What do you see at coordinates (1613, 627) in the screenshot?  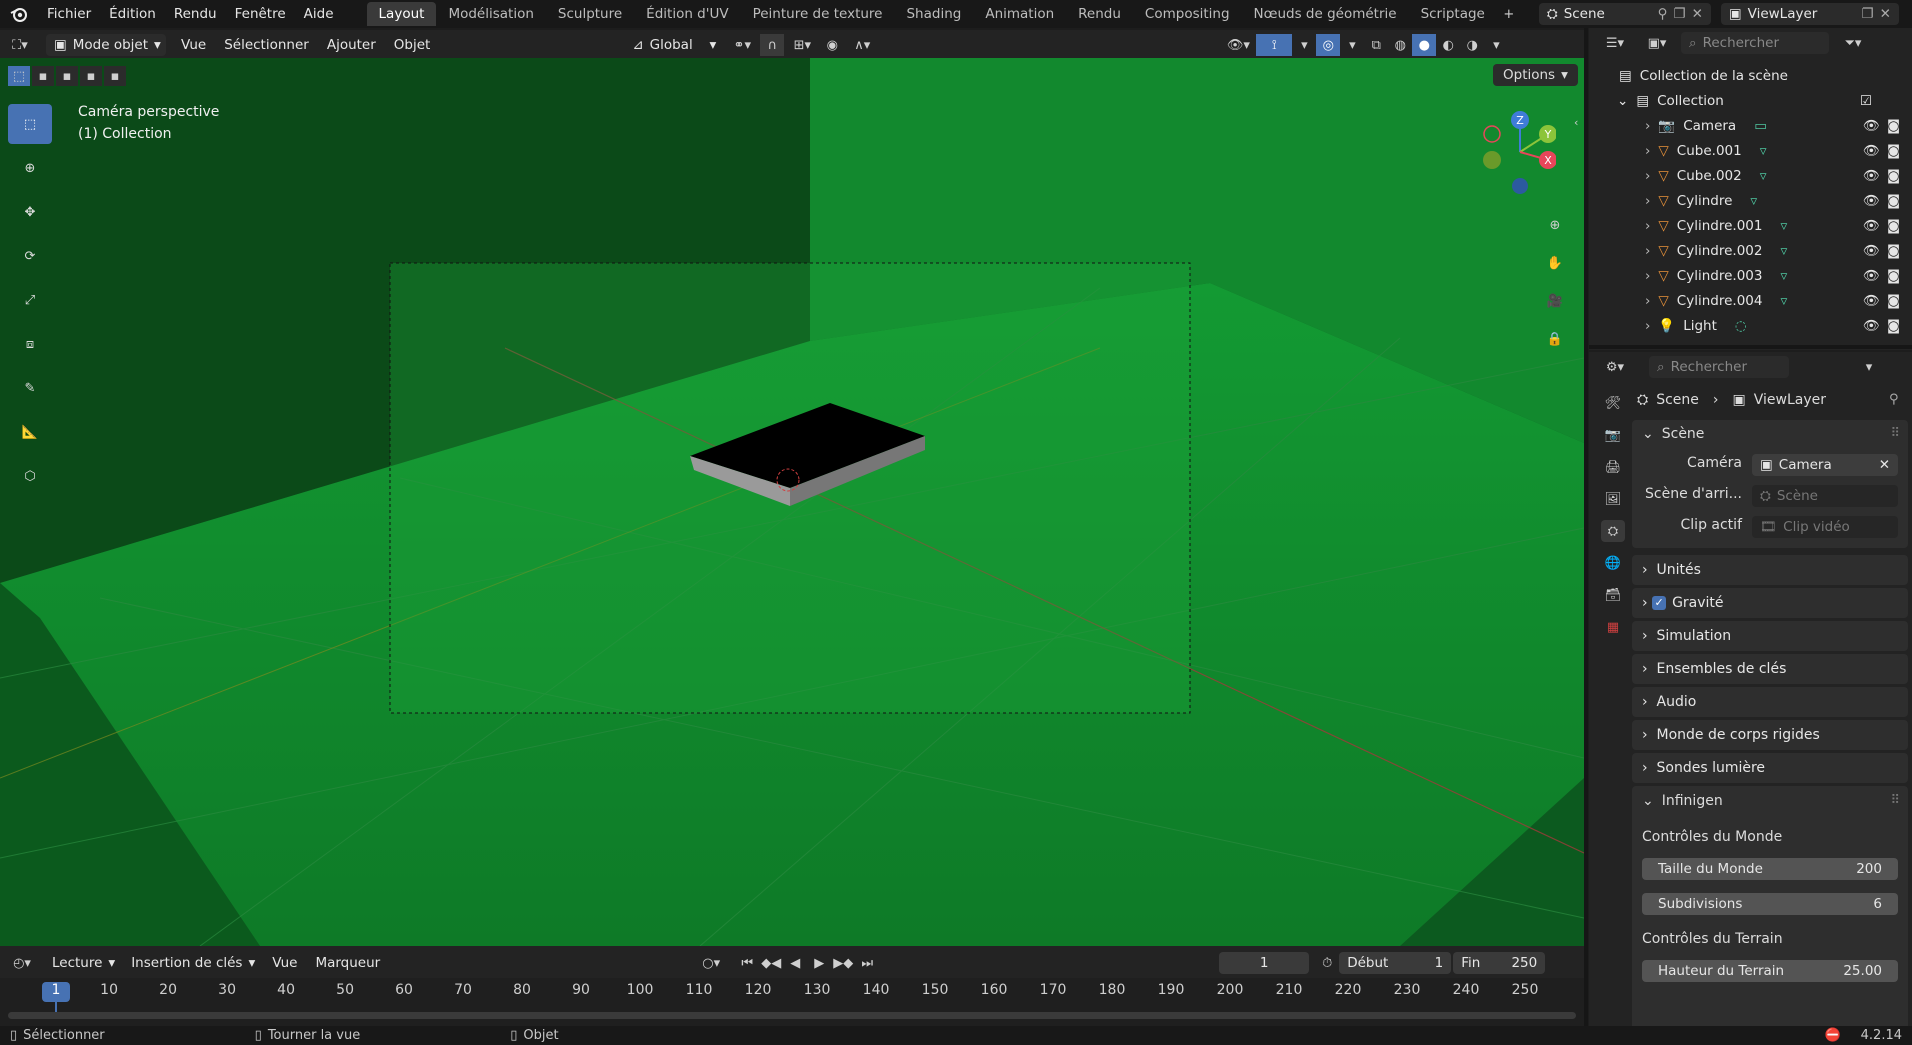 I see `texture-tab-icon: ▦` at bounding box center [1613, 627].